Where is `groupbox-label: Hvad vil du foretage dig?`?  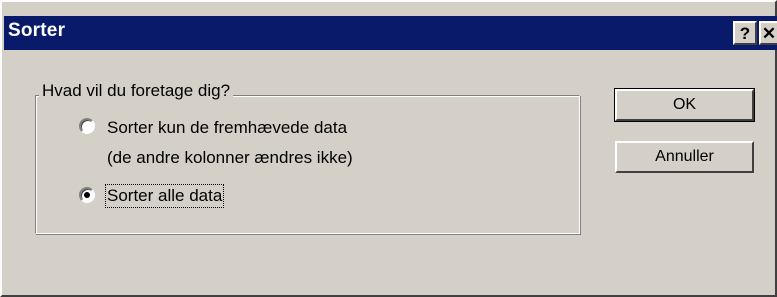 groupbox-label: Hvad vil du foretage dig? is located at coordinates (136, 91).